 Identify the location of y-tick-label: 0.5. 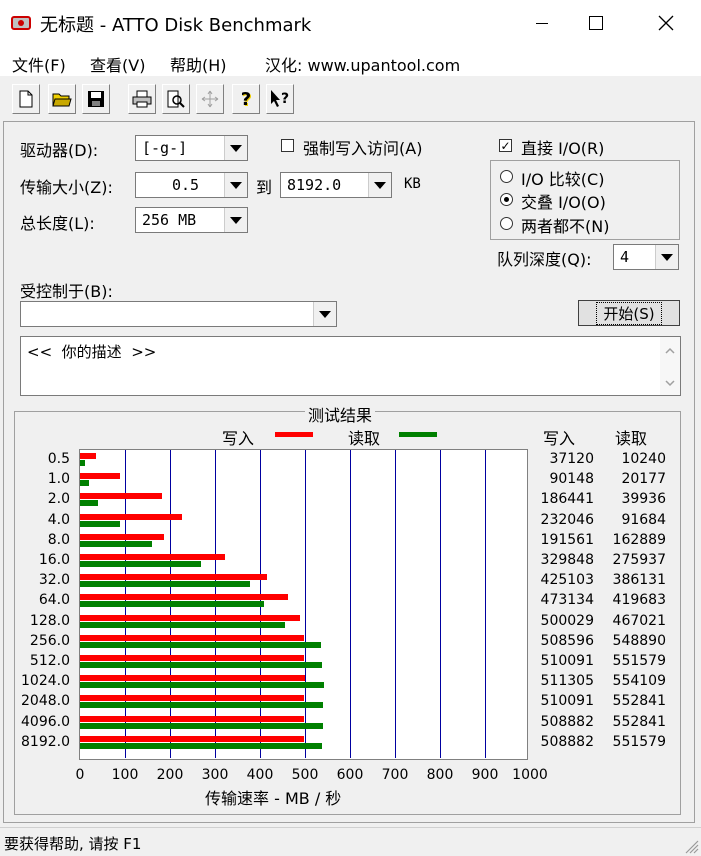
(58, 459).